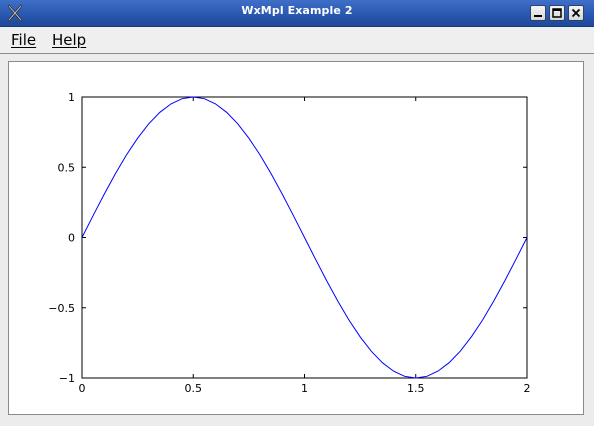  Describe the element at coordinates (23, 40) in the screenshot. I see `menu-file: File` at that location.